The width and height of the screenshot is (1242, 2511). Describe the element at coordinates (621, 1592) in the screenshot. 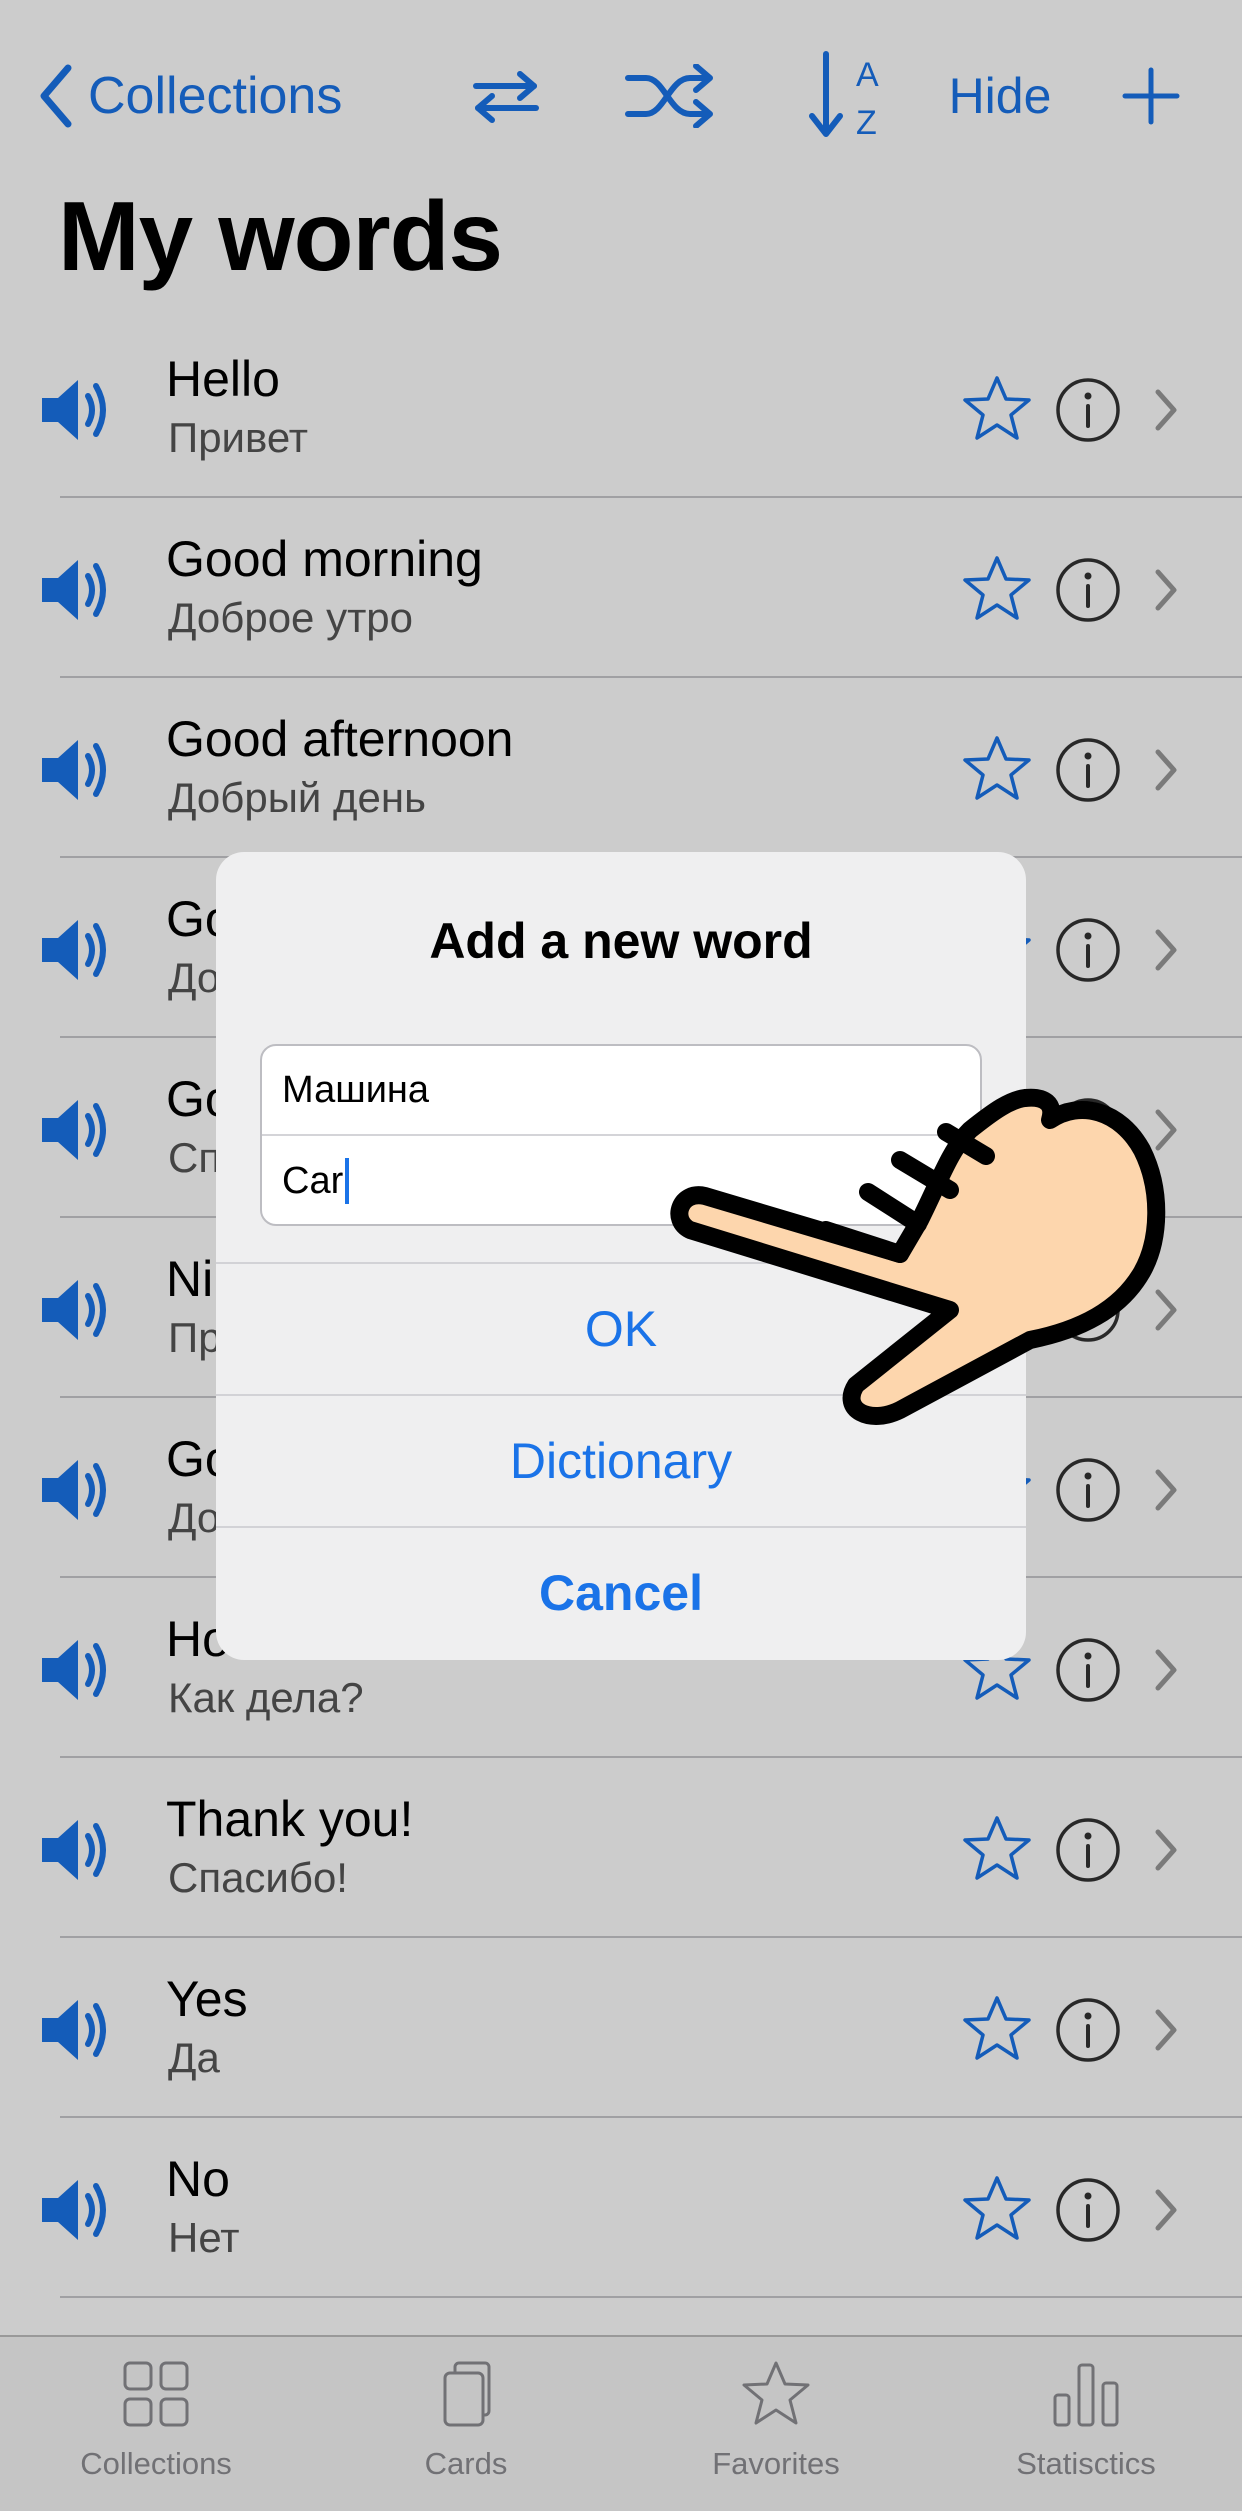

I see `cancel-button: Cancel` at that location.